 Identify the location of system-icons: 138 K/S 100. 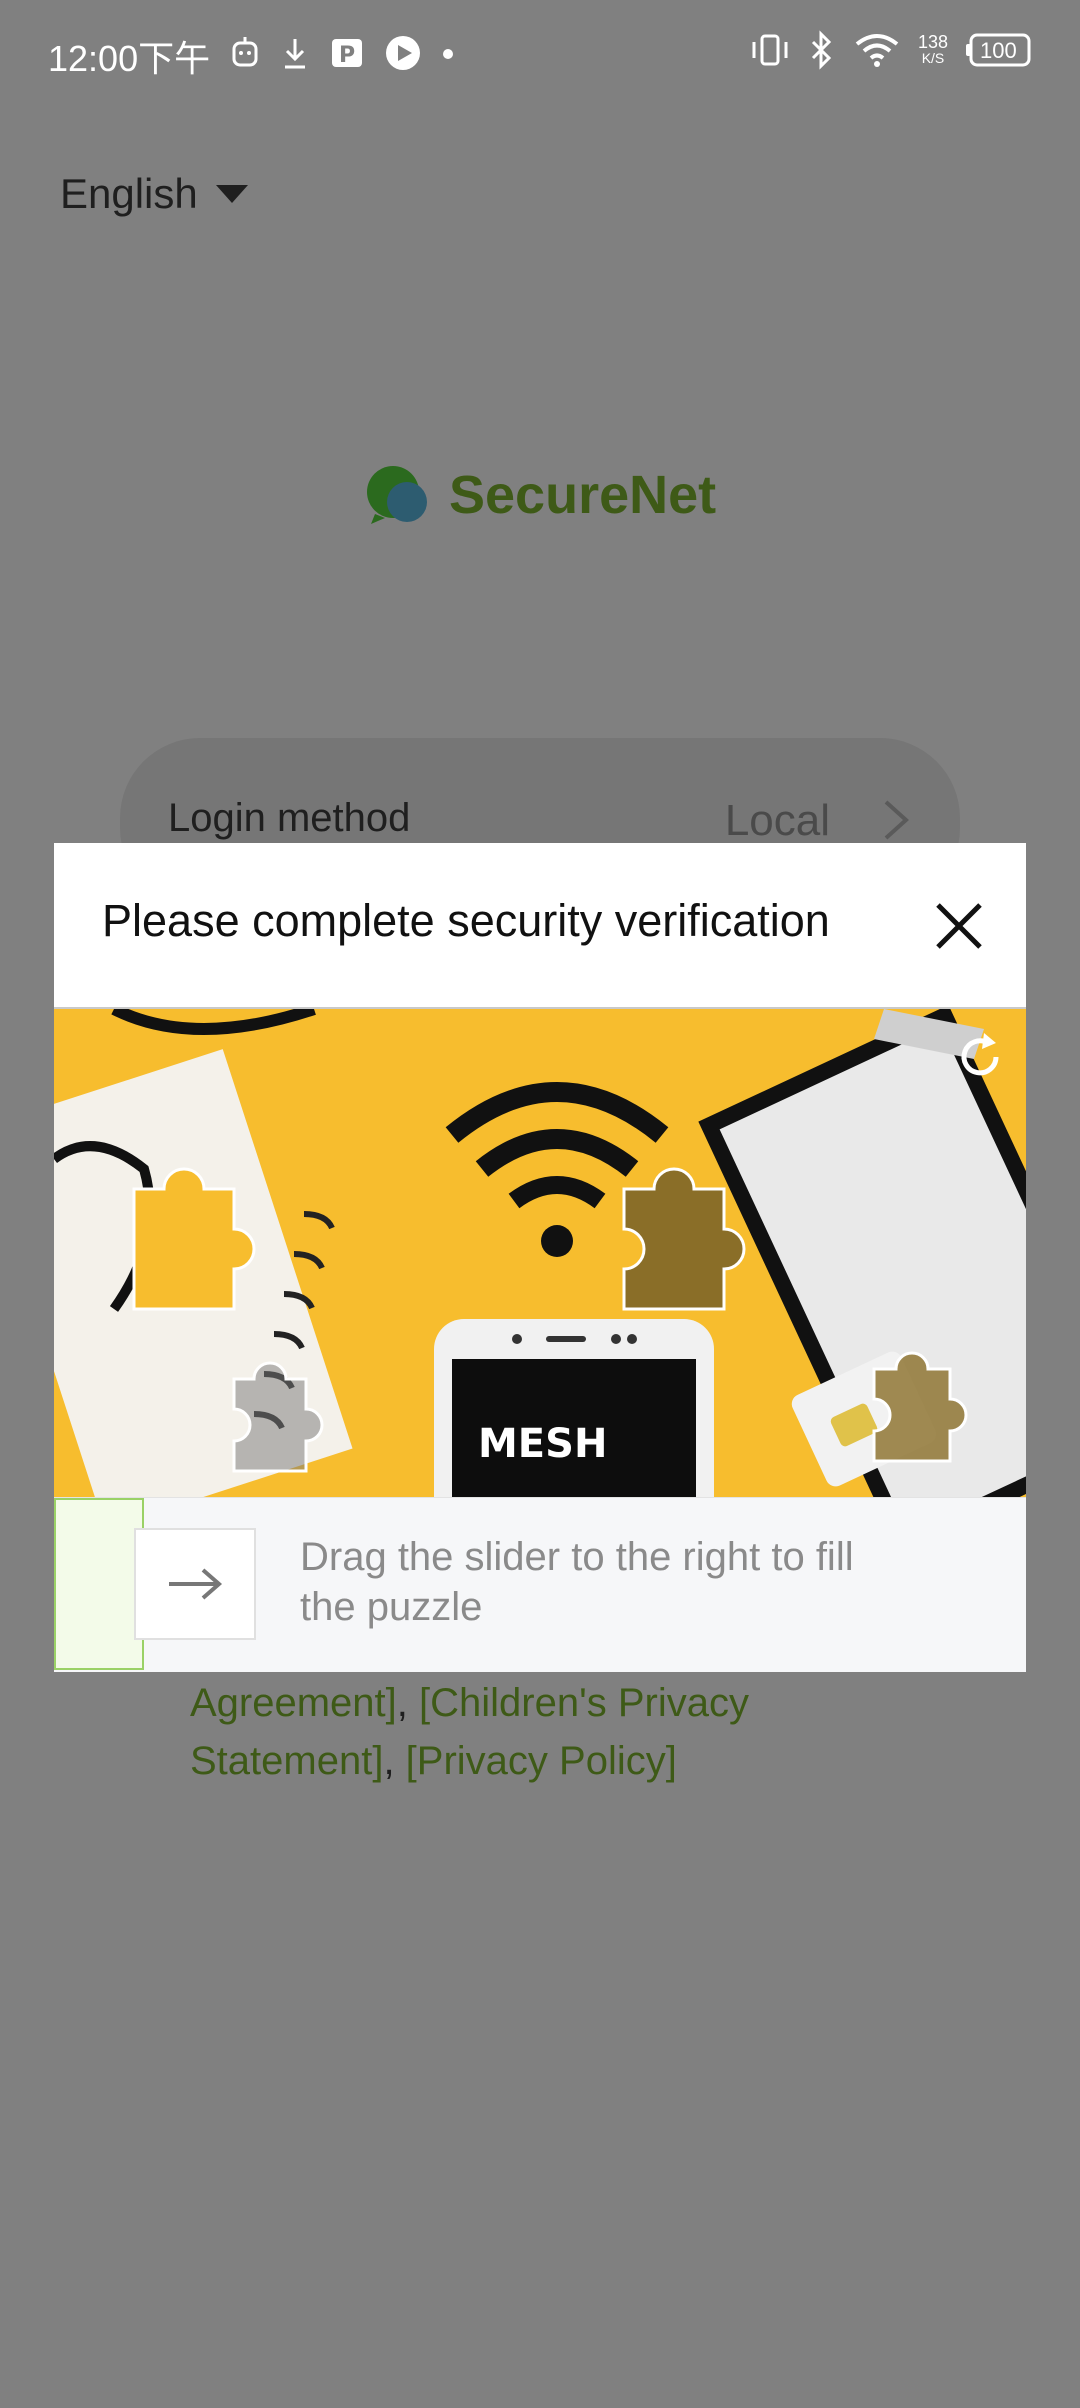
(891, 50).